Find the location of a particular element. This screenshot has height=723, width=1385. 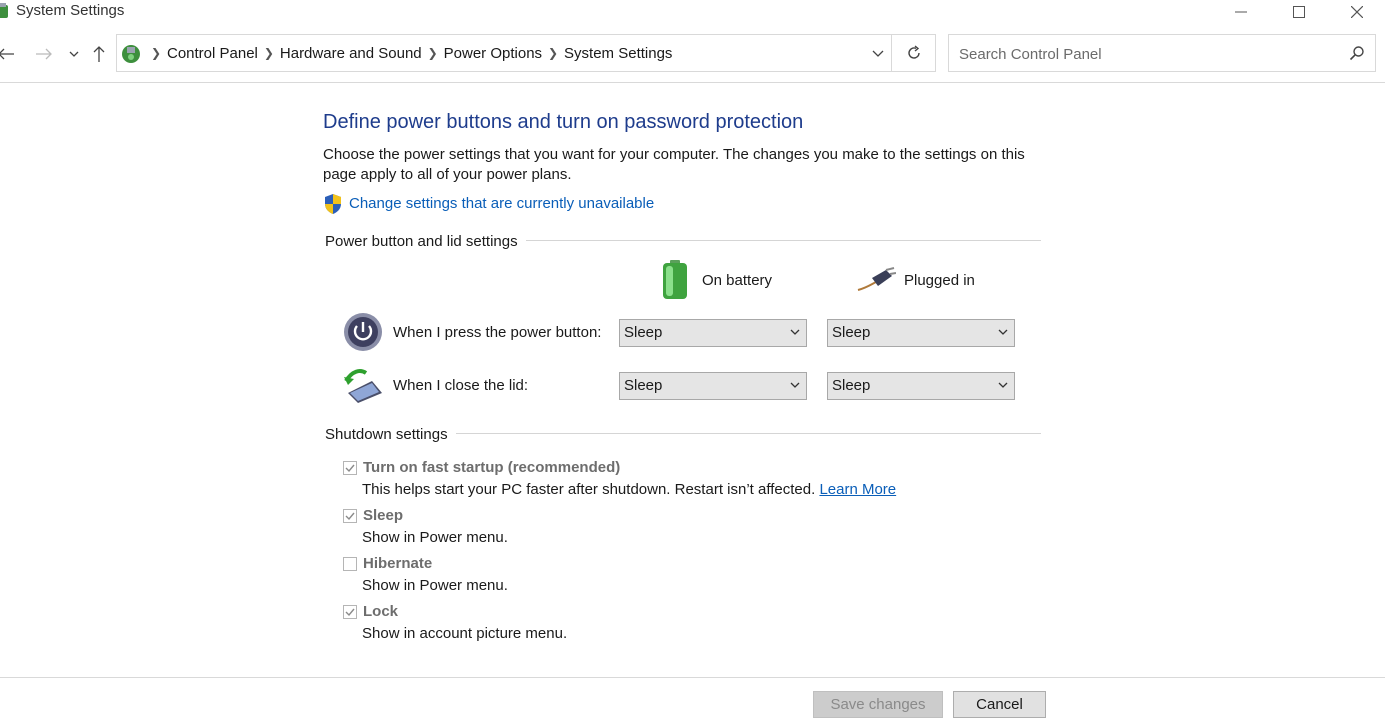

close-lid-battery-value: Sleep is located at coordinates (643, 385).